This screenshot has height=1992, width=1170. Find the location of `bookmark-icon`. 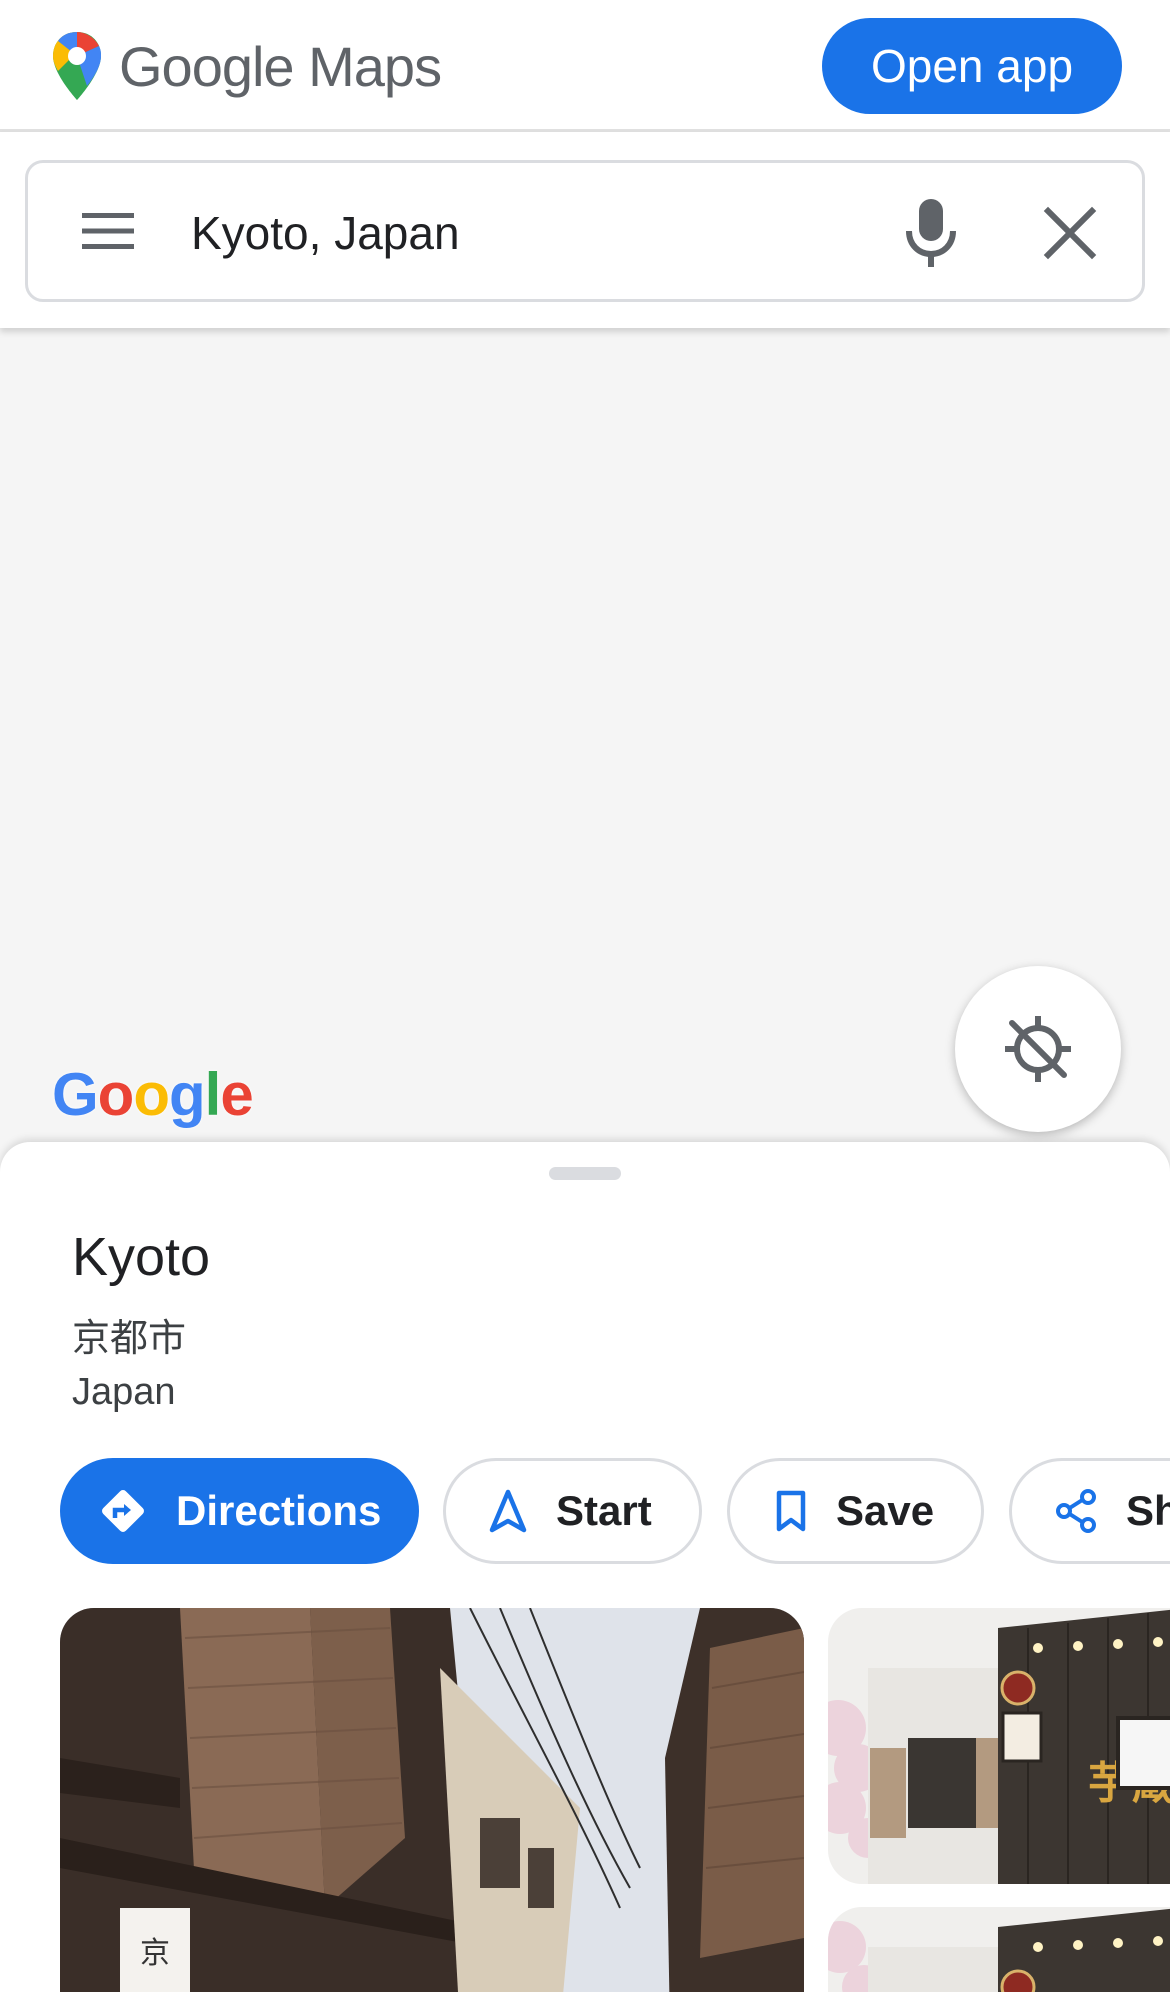

bookmark-icon is located at coordinates (791, 1511).